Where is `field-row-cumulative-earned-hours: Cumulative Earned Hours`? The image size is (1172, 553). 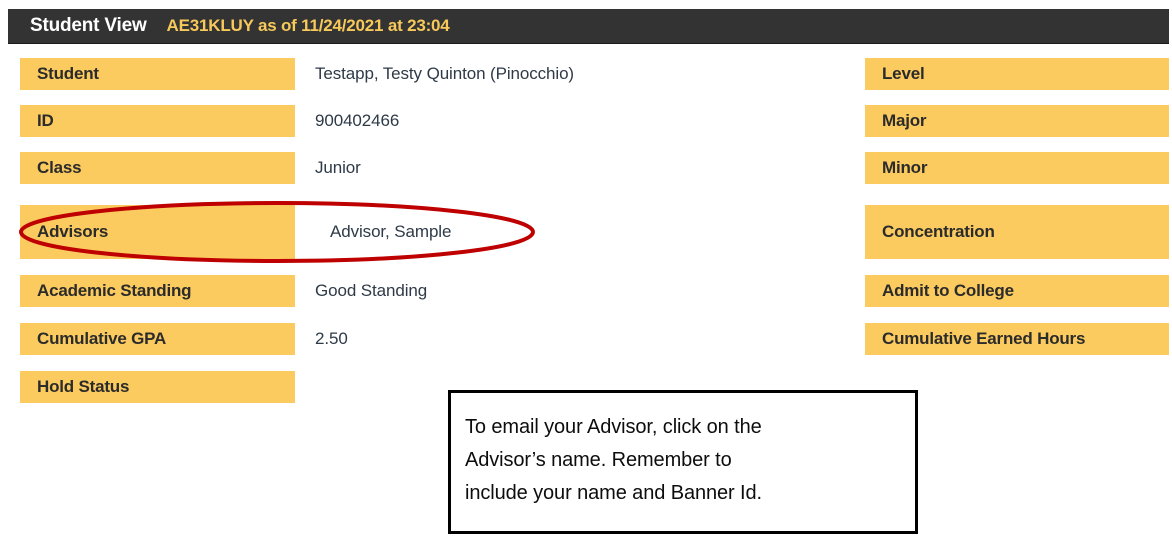
field-row-cumulative-earned-hours: Cumulative Earned Hours is located at coordinates (1017, 339).